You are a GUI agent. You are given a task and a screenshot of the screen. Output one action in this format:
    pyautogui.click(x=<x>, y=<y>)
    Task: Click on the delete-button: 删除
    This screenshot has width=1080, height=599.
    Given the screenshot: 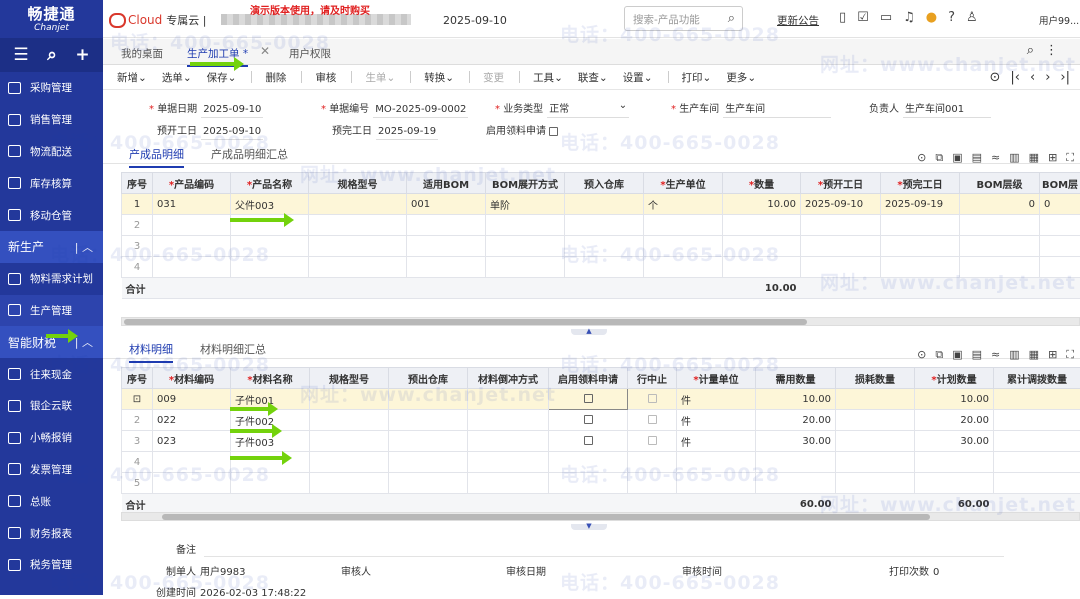 What is the action you would take?
    pyautogui.click(x=275, y=77)
    